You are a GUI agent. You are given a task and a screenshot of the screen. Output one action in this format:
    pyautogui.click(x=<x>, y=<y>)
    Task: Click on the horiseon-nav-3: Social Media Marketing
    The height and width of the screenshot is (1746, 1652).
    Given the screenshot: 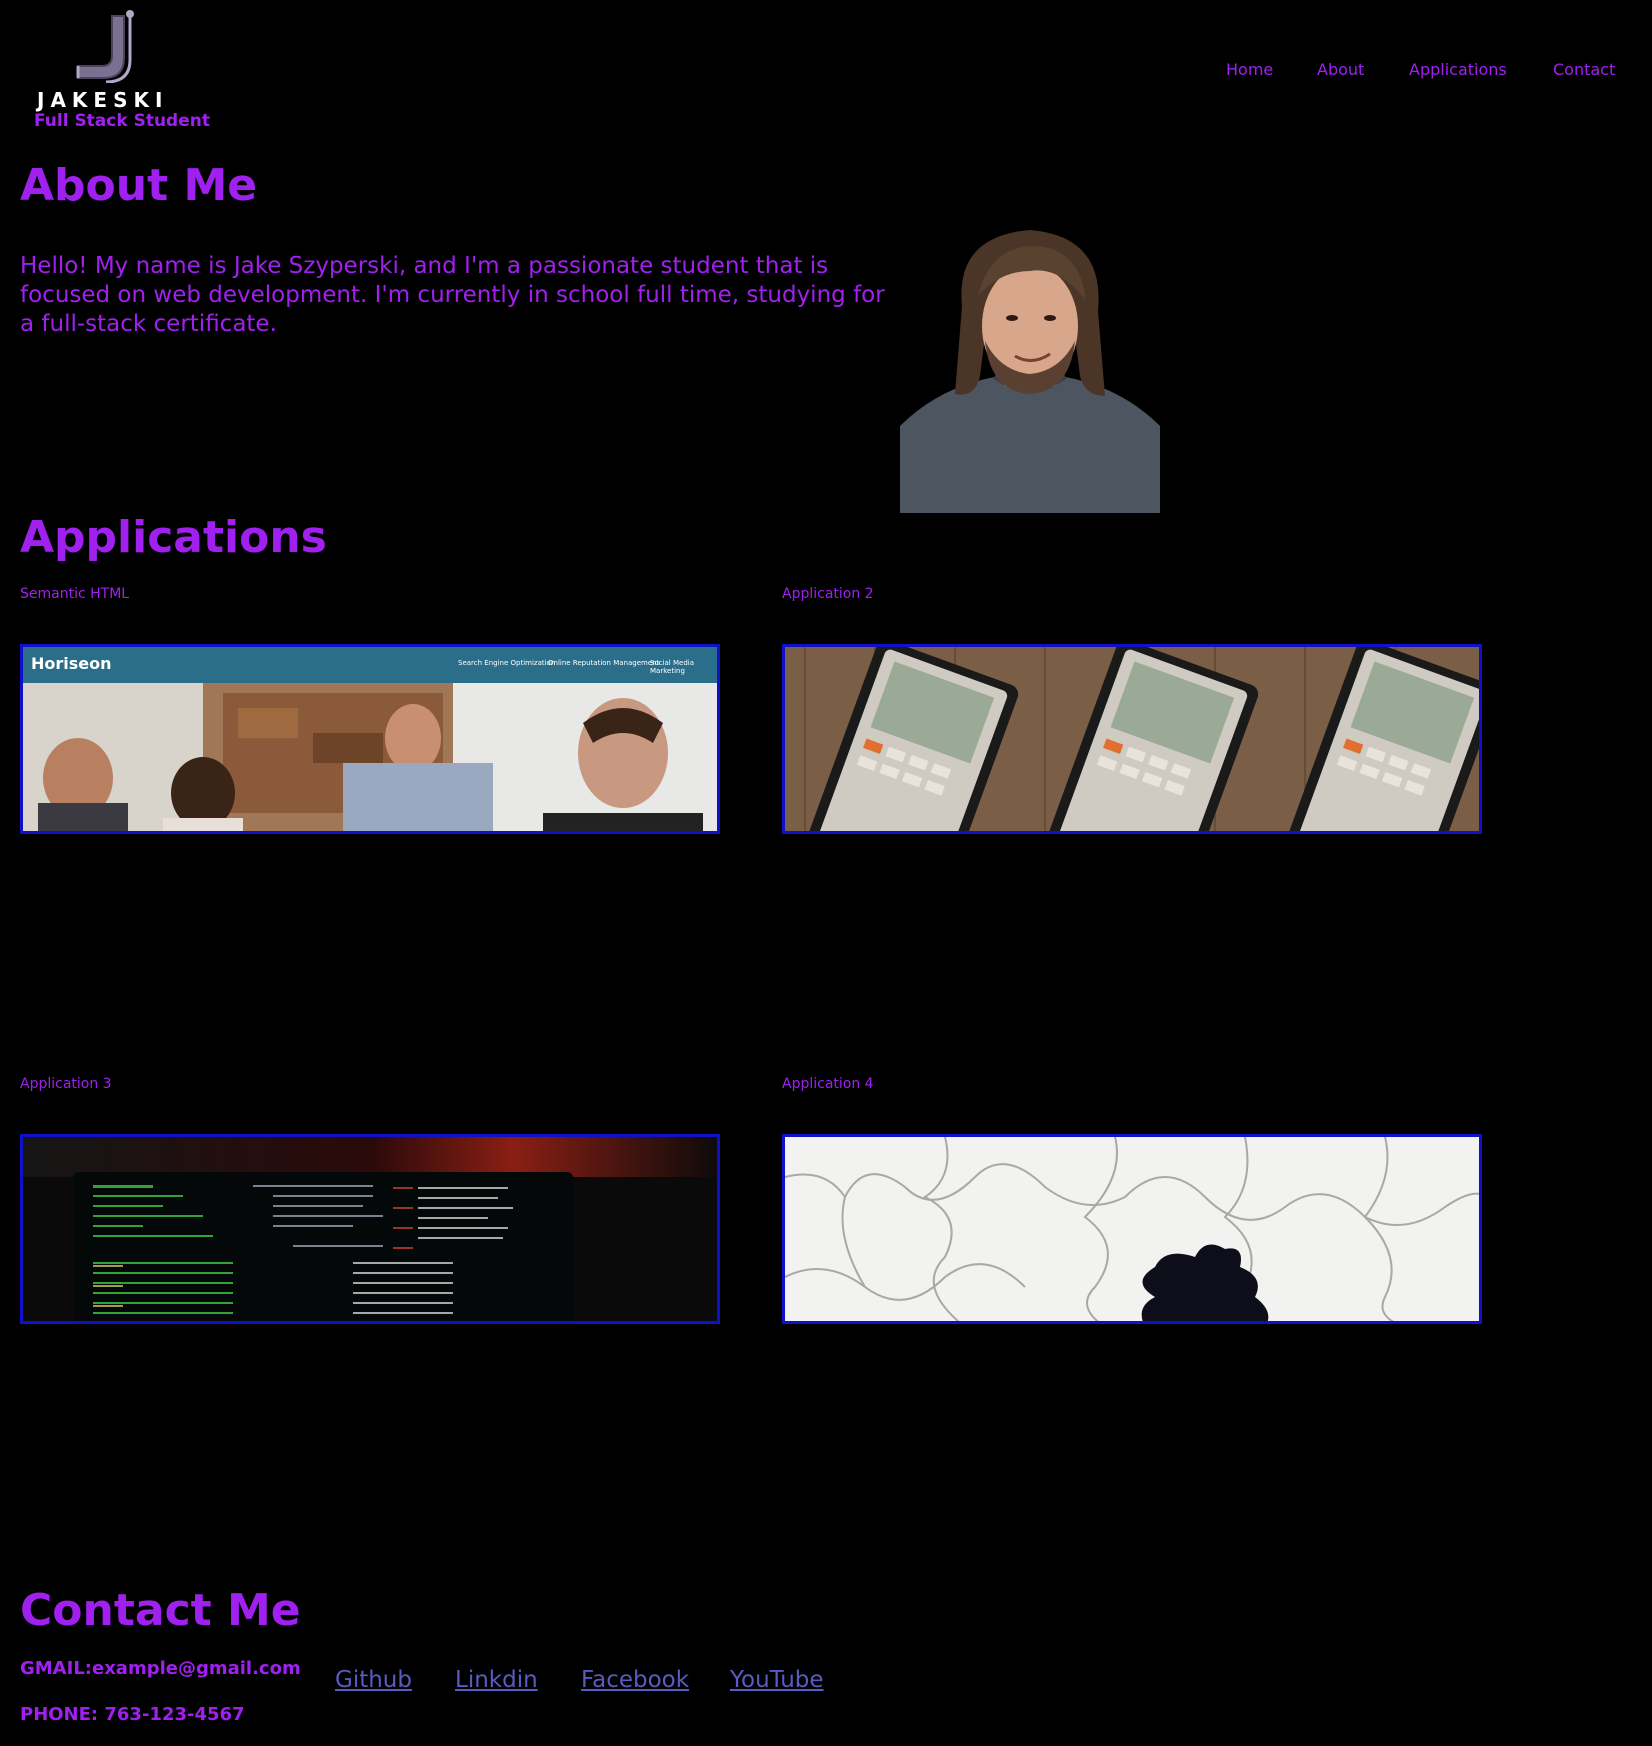 What is the action you would take?
    pyautogui.click(x=672, y=667)
    